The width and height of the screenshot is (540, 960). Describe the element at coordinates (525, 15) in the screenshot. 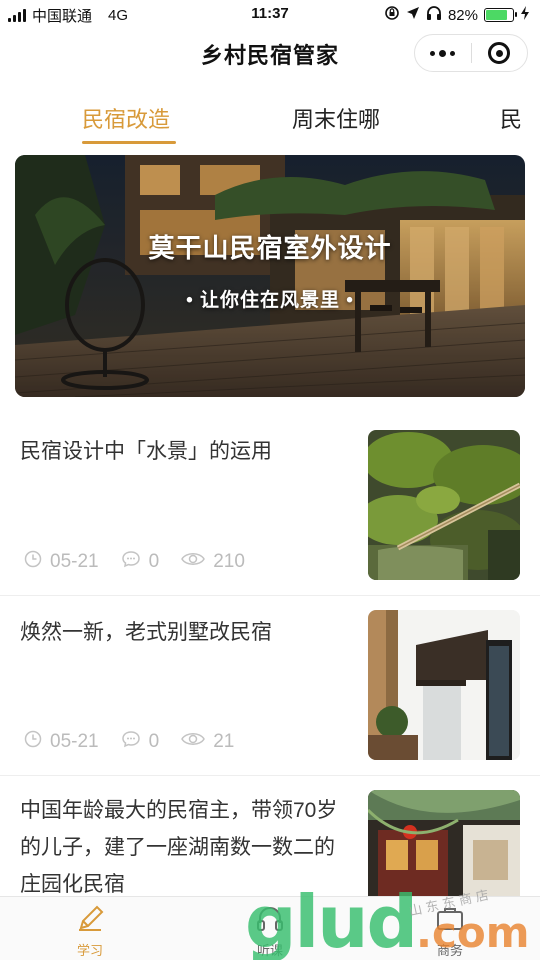

I see `charging-icon` at that location.